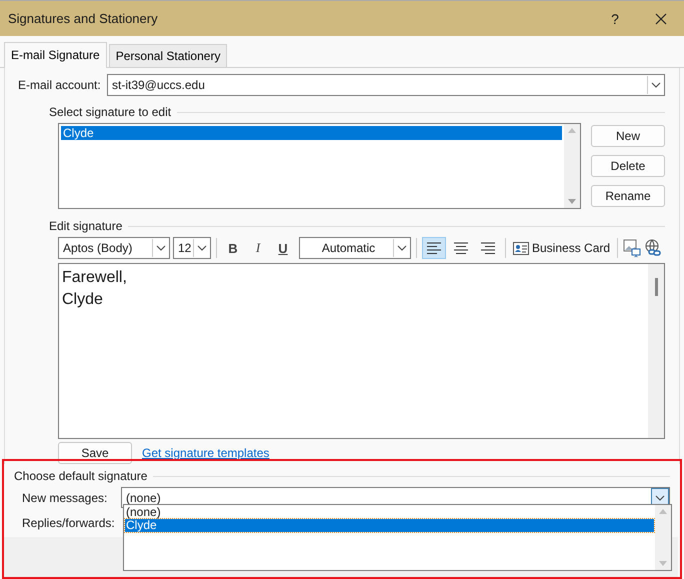  Describe the element at coordinates (192, 248) in the screenshot. I see `size-dropdown: 12` at that location.